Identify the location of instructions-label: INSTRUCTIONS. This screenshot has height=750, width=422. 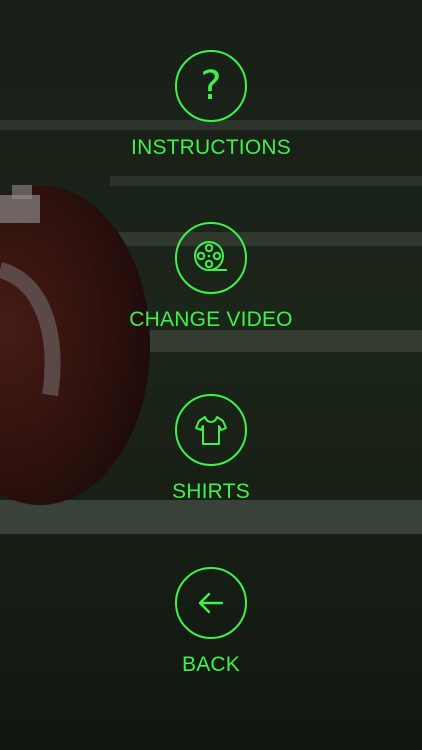
(211, 147).